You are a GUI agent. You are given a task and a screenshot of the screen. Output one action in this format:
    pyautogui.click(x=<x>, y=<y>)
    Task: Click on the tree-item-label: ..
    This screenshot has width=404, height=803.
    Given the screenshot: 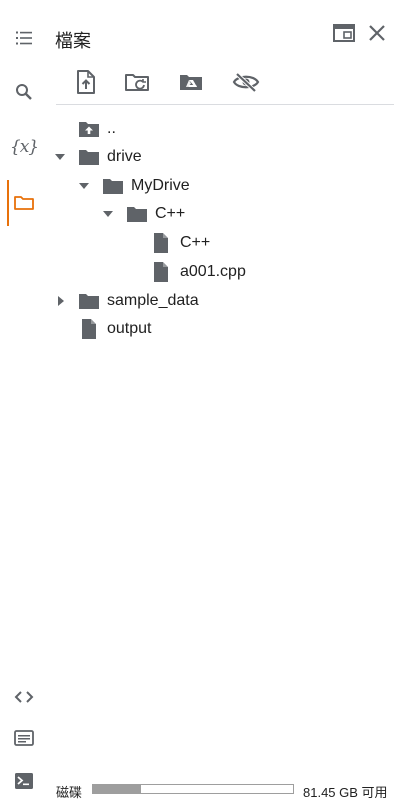 What is the action you would take?
    pyautogui.click(x=111, y=128)
    